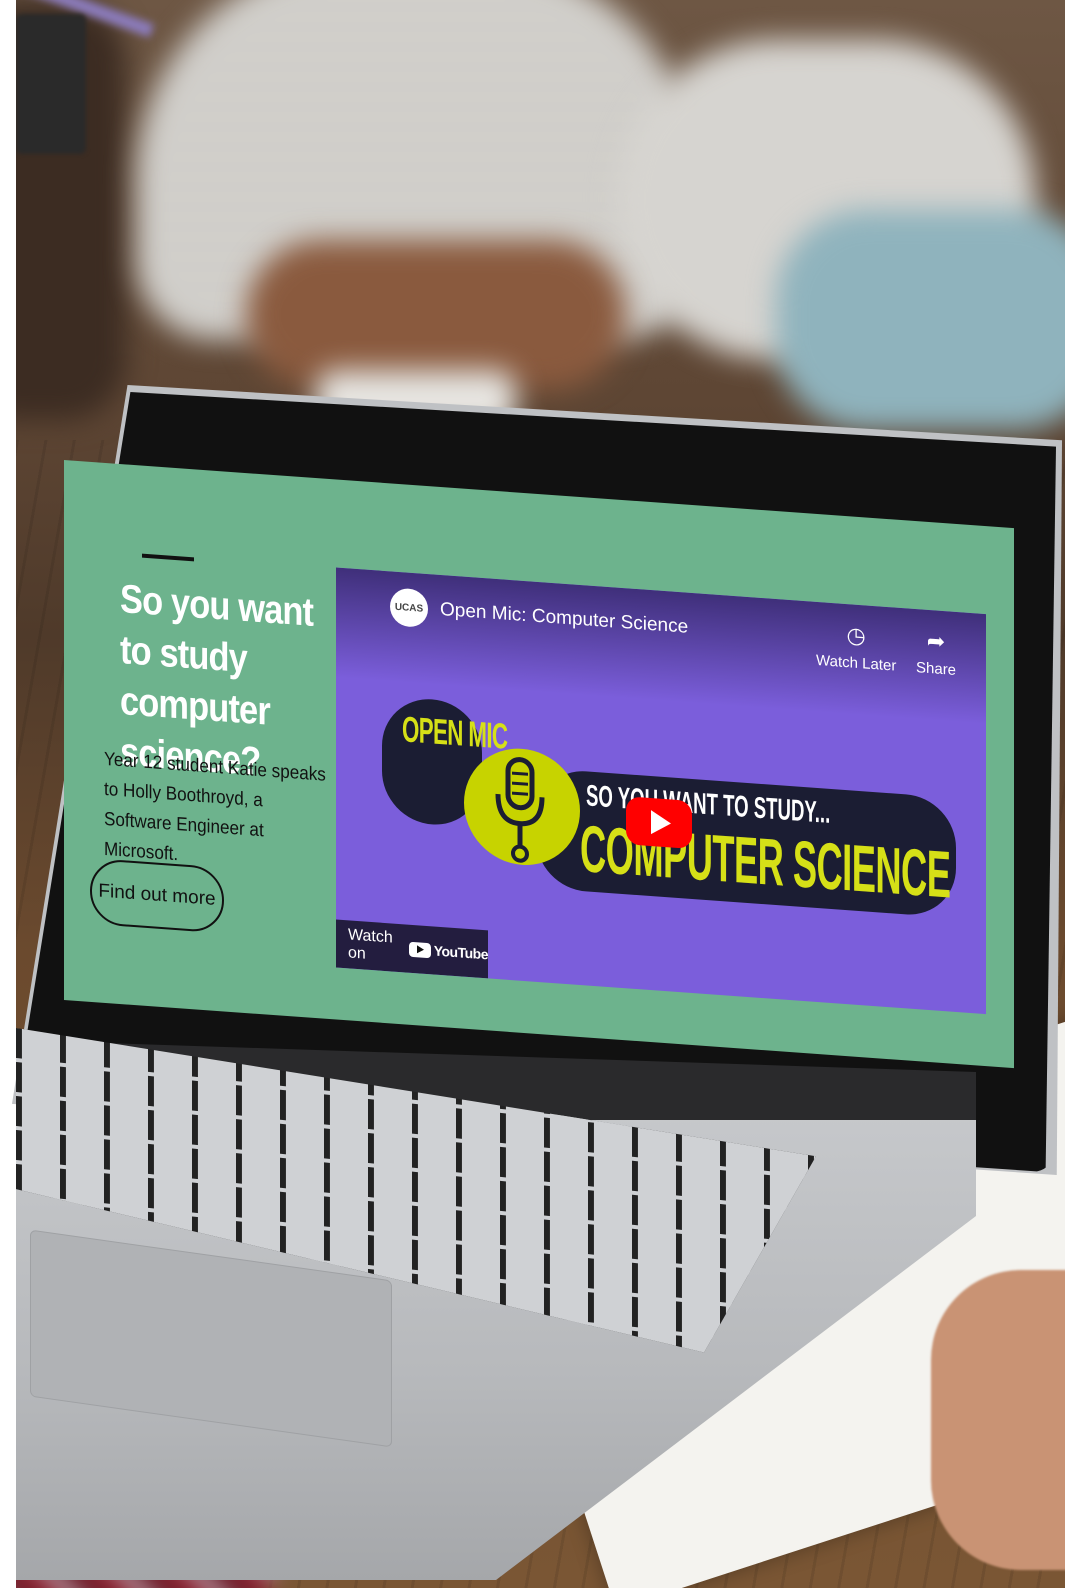 Image resolution: width=1079 pixels, height=1588 pixels. Describe the element at coordinates (157, 895) in the screenshot. I see `find-out-more-button: Find out more` at that location.